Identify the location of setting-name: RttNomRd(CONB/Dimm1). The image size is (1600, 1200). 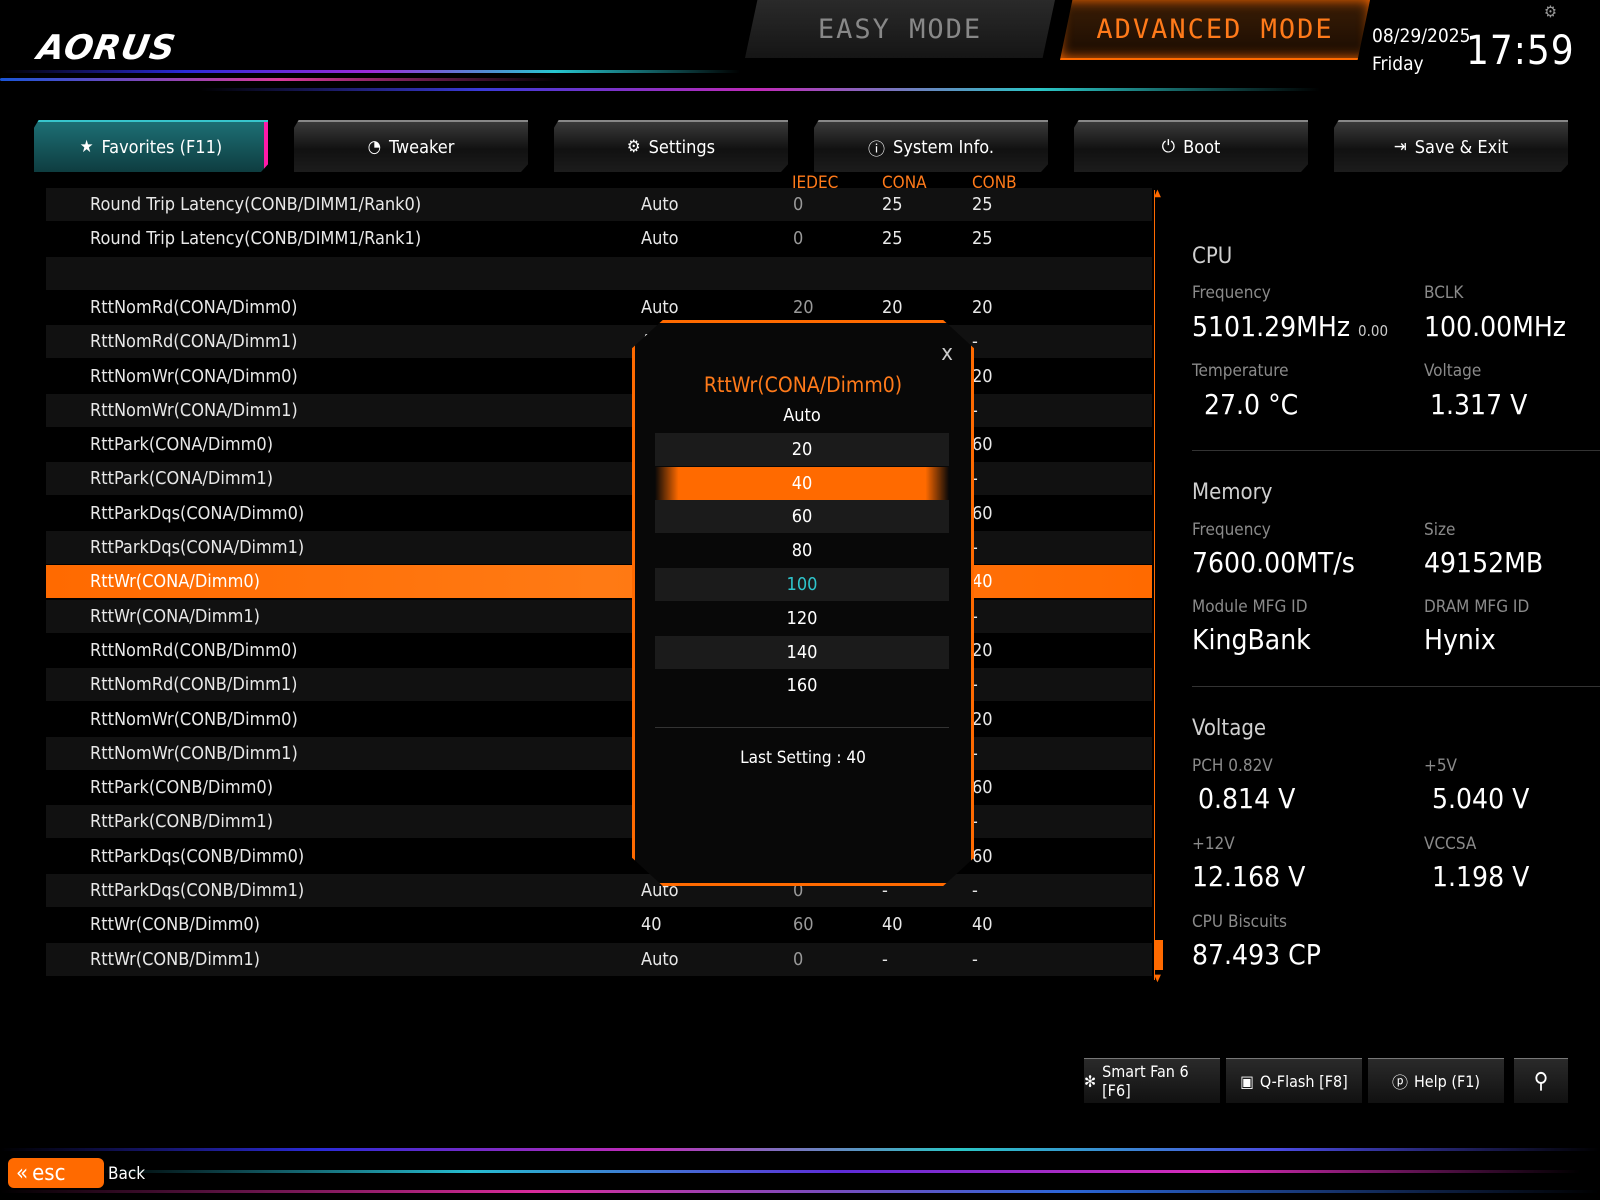
(194, 685).